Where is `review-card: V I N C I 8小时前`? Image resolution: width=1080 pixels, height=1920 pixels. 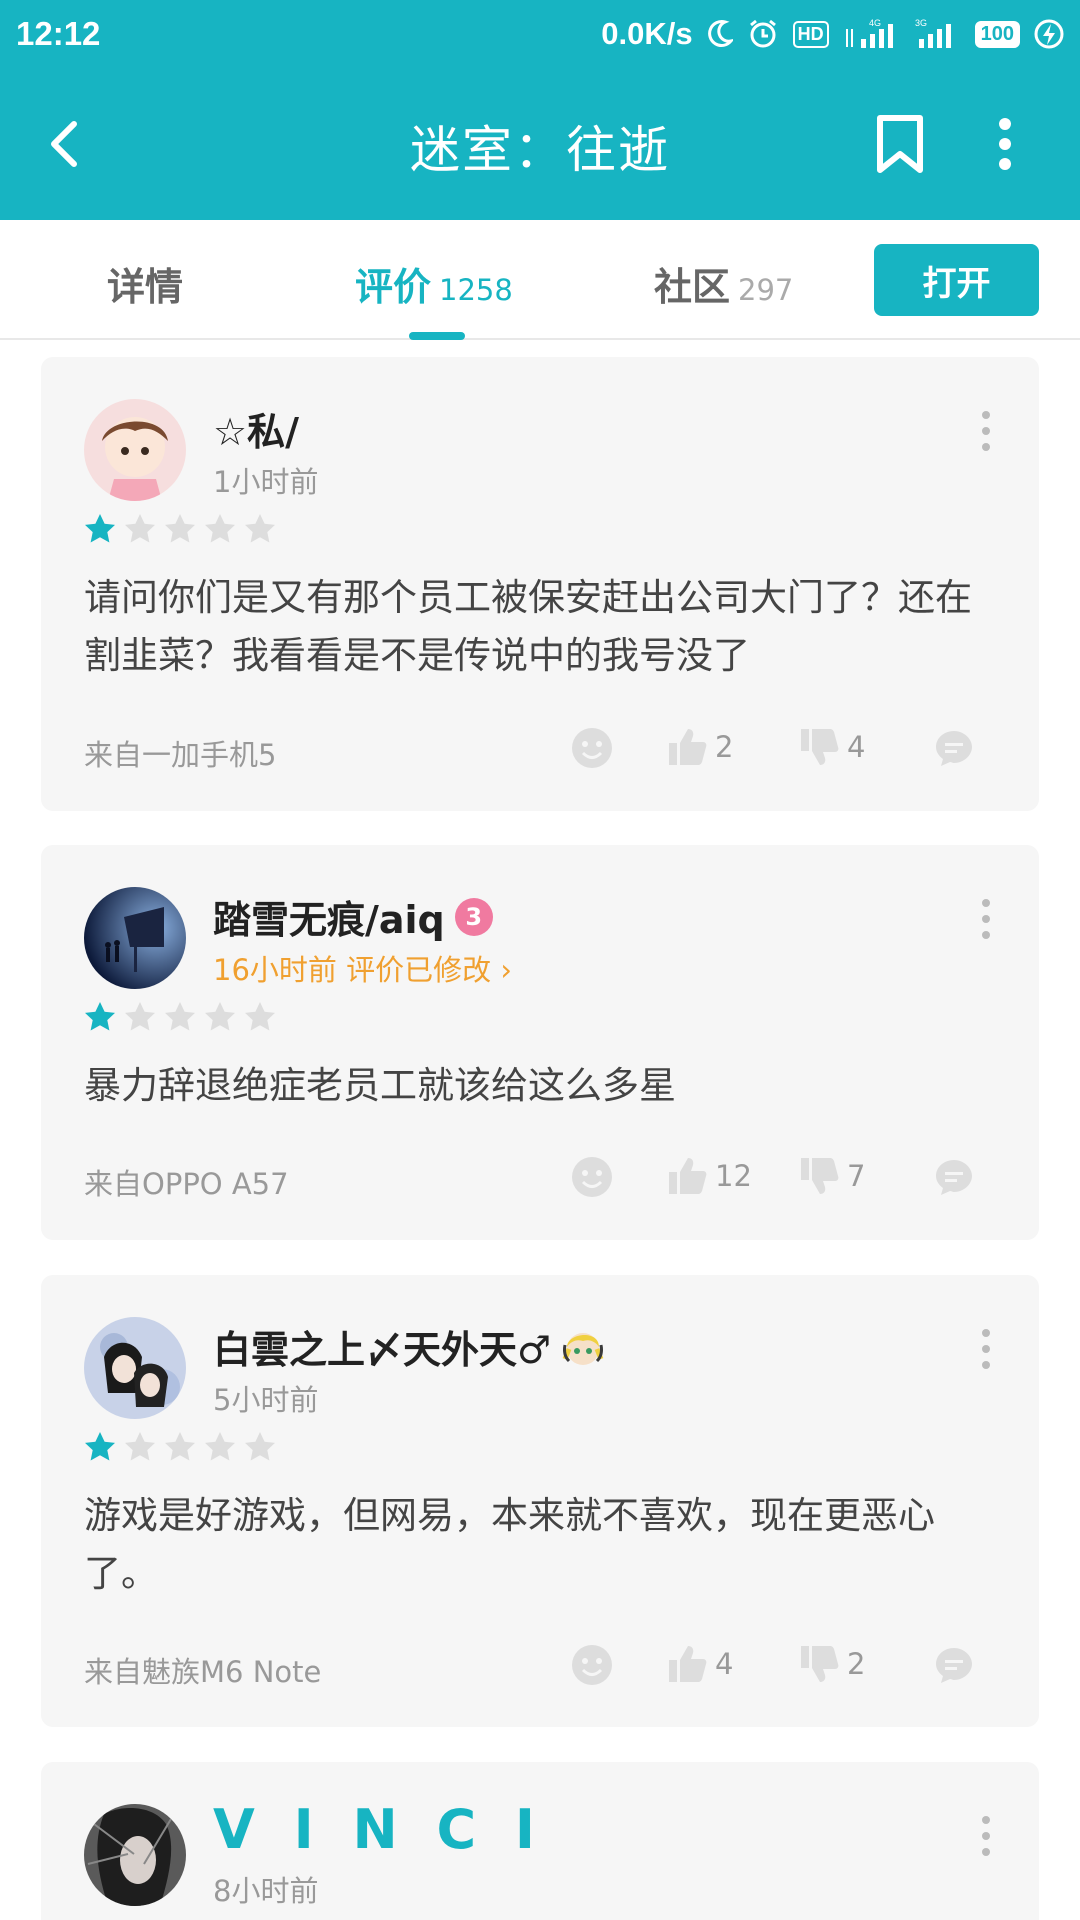 review-card: V I N C I 8小时前 is located at coordinates (540, 1841).